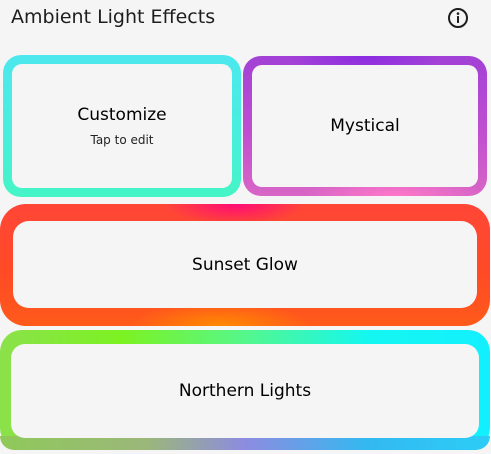 Image resolution: width=491 pixels, height=454 pixels. I want to click on card-title: Customize, so click(122, 115).